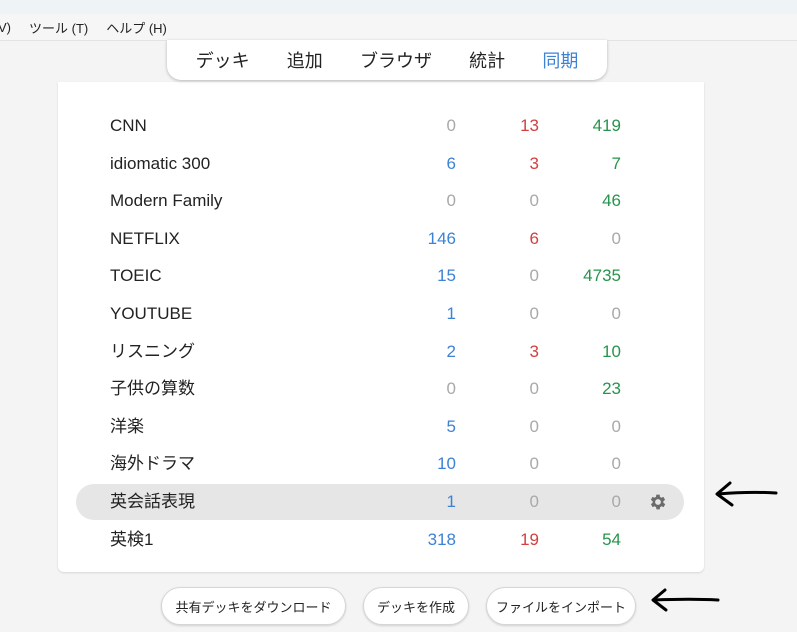  Describe the element at coordinates (416, 606) in the screenshot. I see `create-deck-button: デッキを作成` at that location.